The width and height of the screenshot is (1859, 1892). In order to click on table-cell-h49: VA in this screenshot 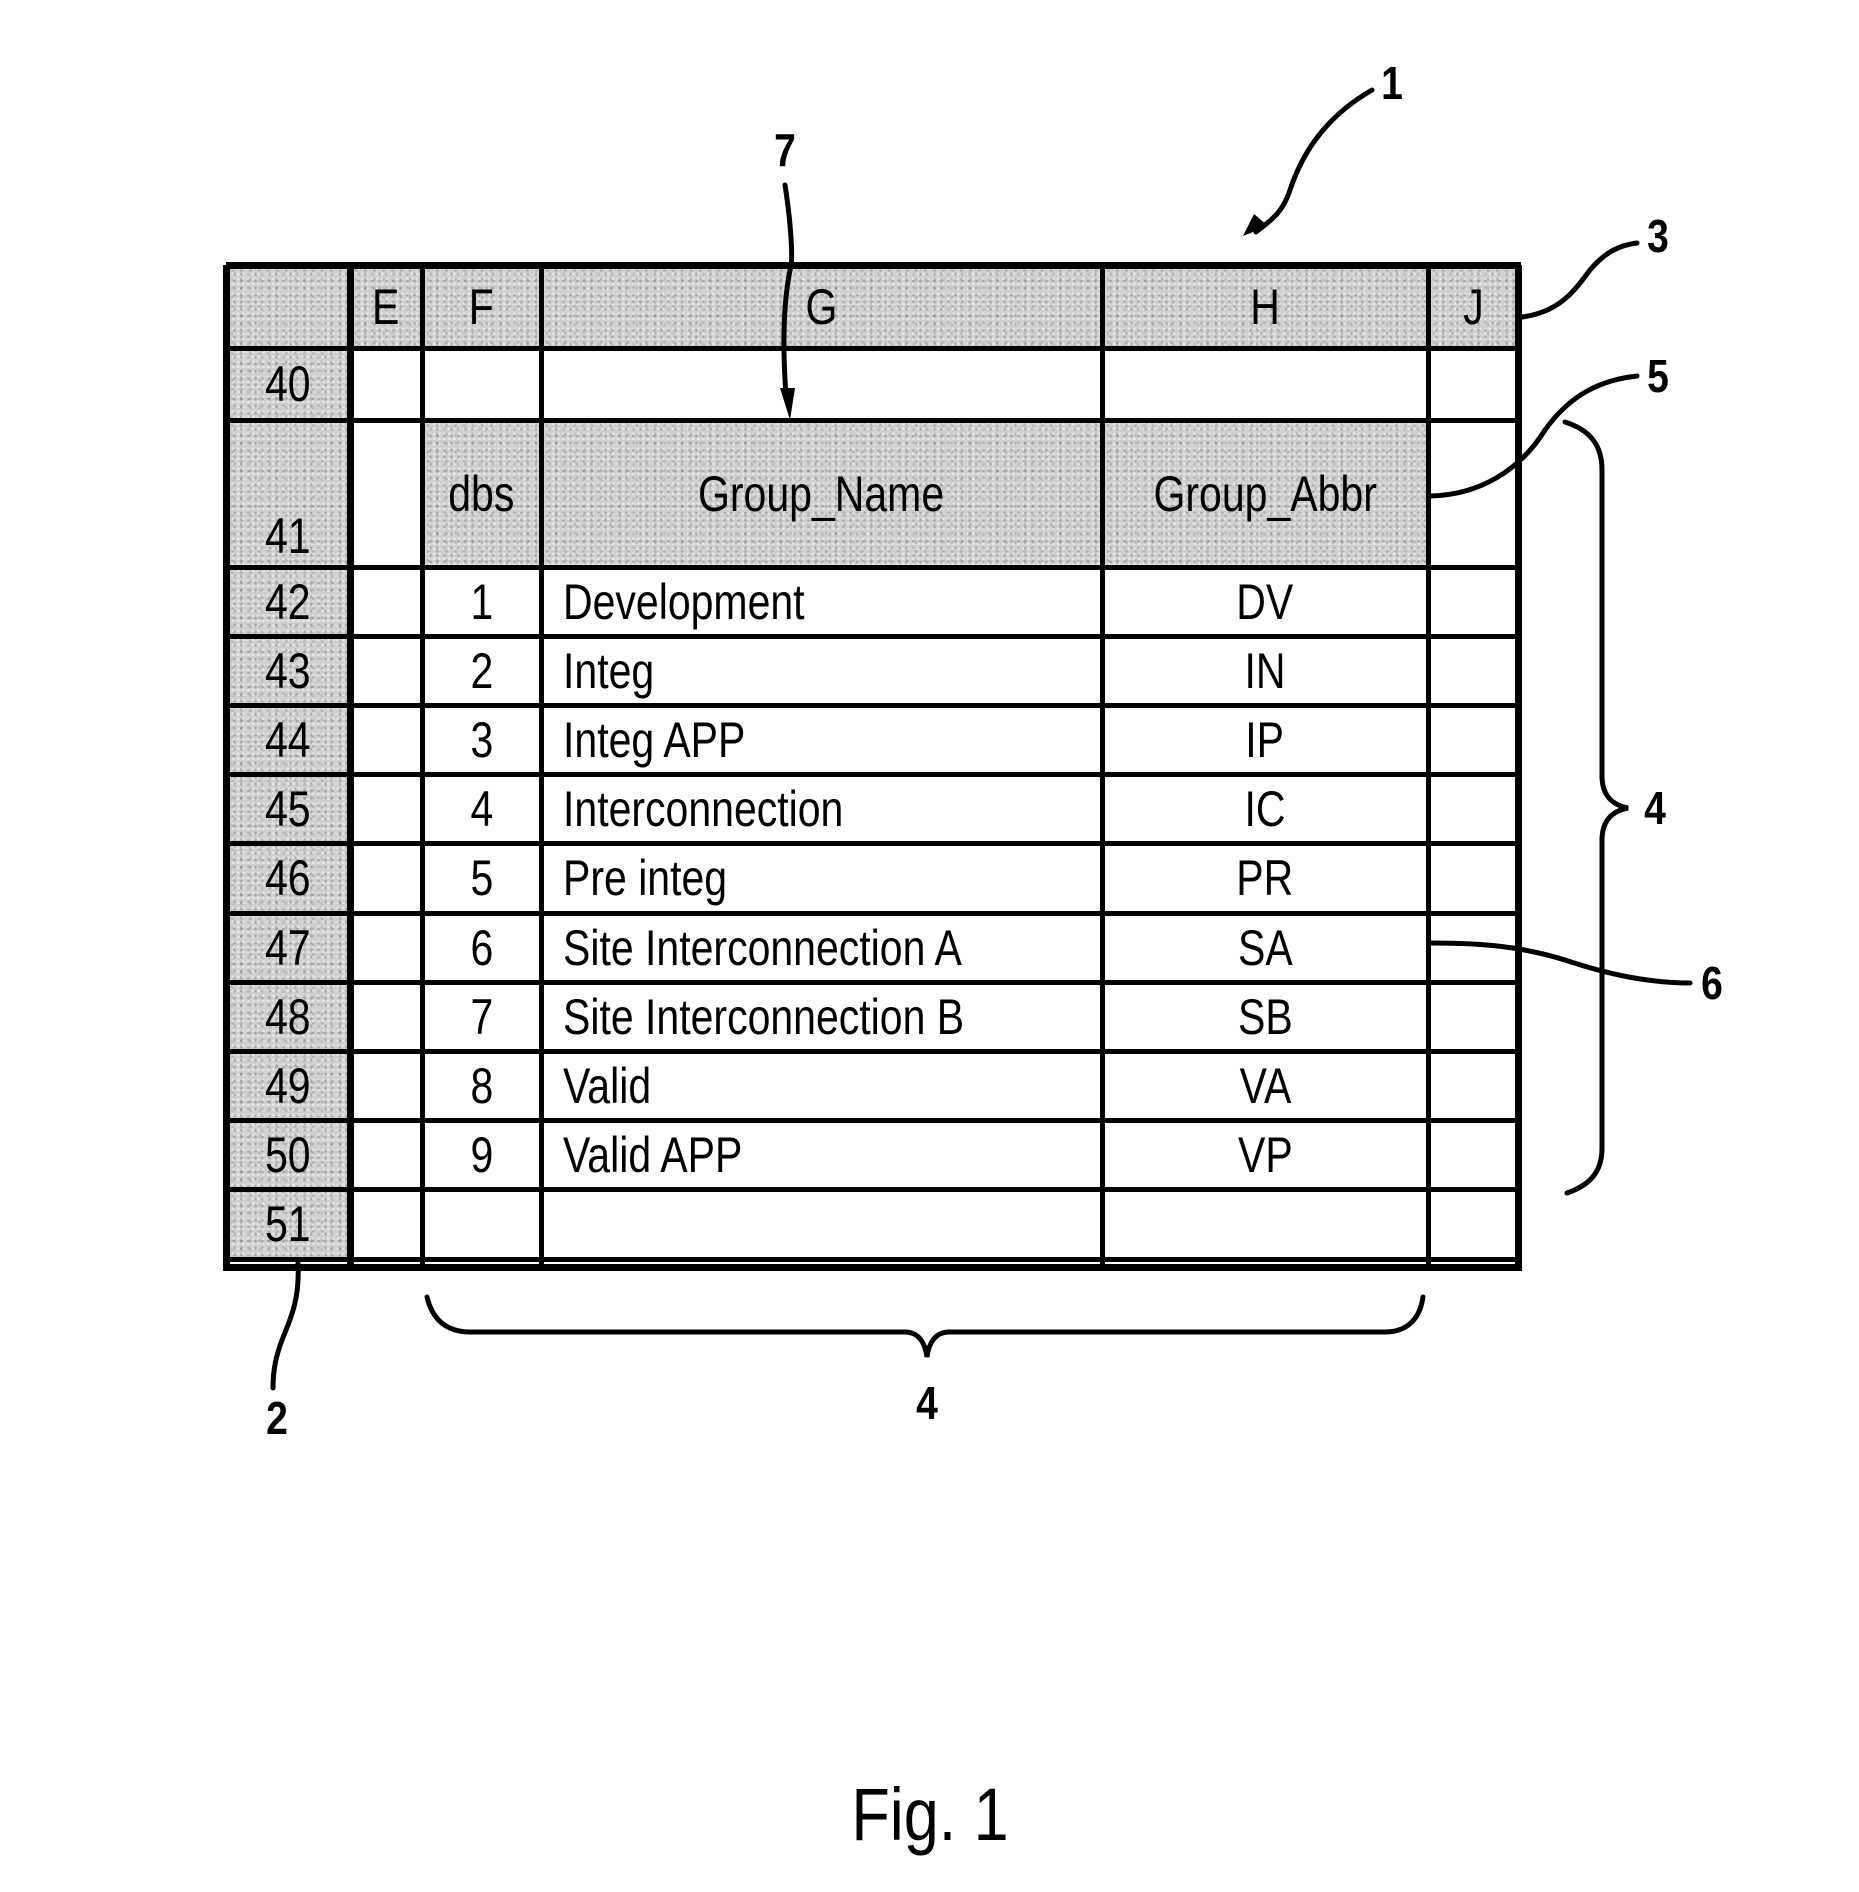, I will do `click(1265, 1085)`.